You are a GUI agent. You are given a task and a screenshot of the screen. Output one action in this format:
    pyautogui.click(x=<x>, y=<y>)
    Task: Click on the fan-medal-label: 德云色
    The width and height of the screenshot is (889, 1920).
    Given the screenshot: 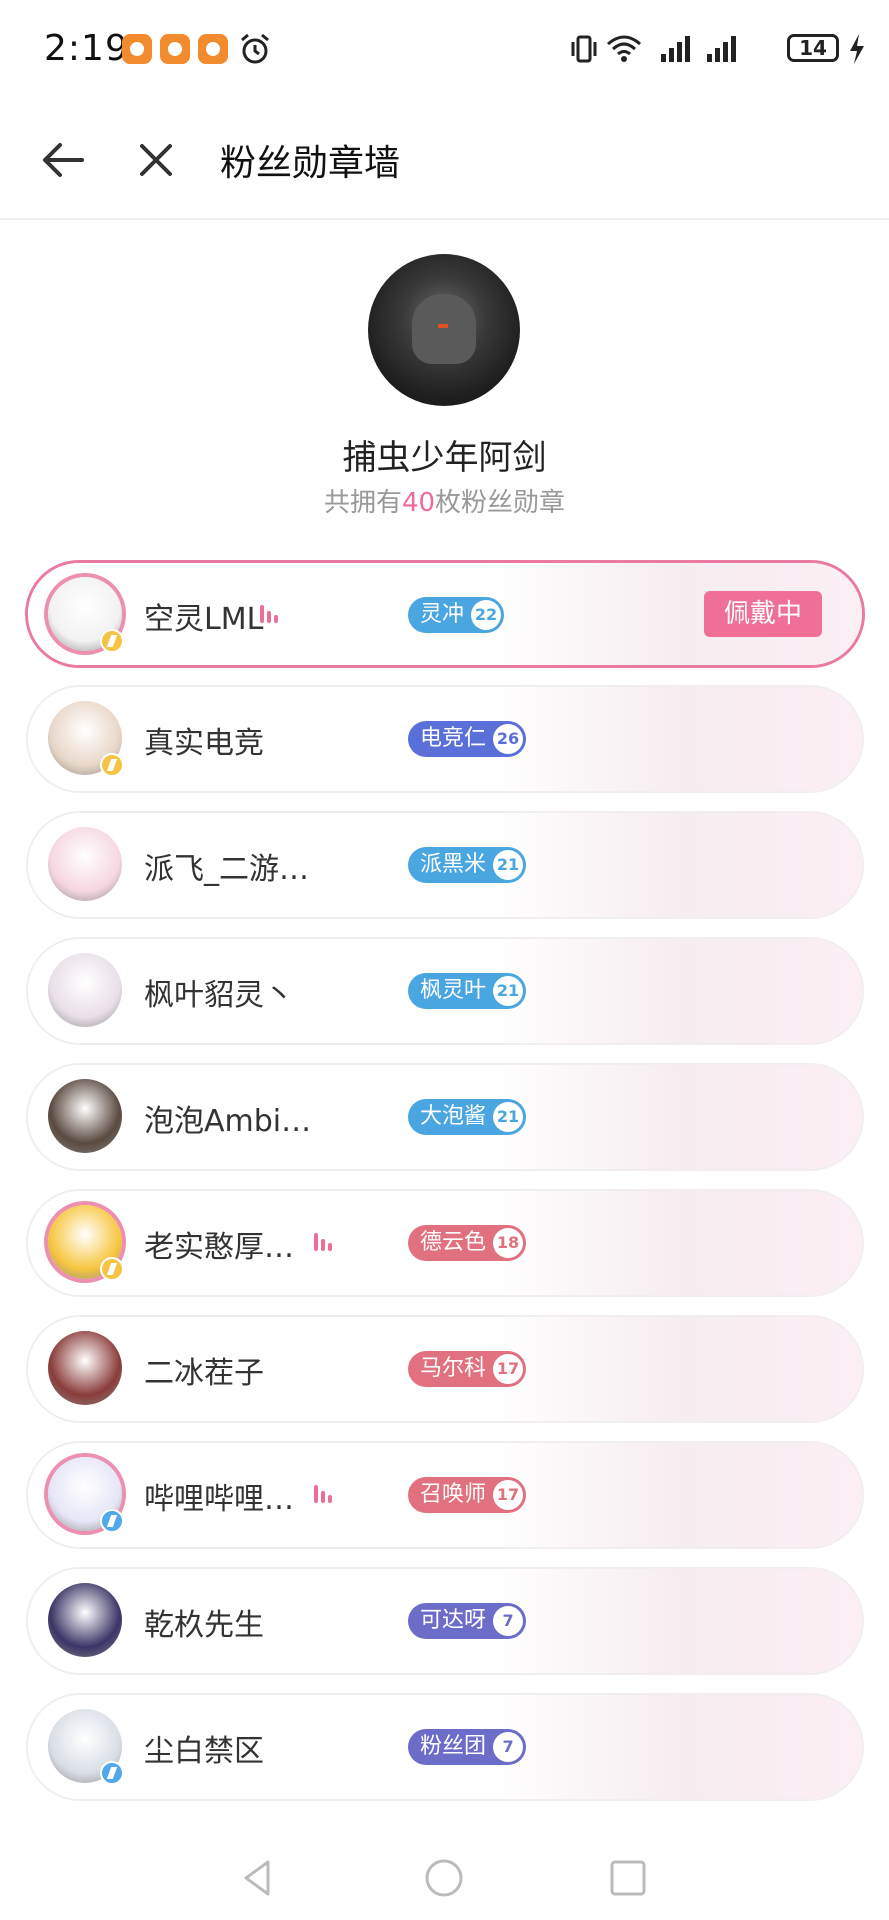 What is the action you would take?
    pyautogui.click(x=453, y=1242)
    